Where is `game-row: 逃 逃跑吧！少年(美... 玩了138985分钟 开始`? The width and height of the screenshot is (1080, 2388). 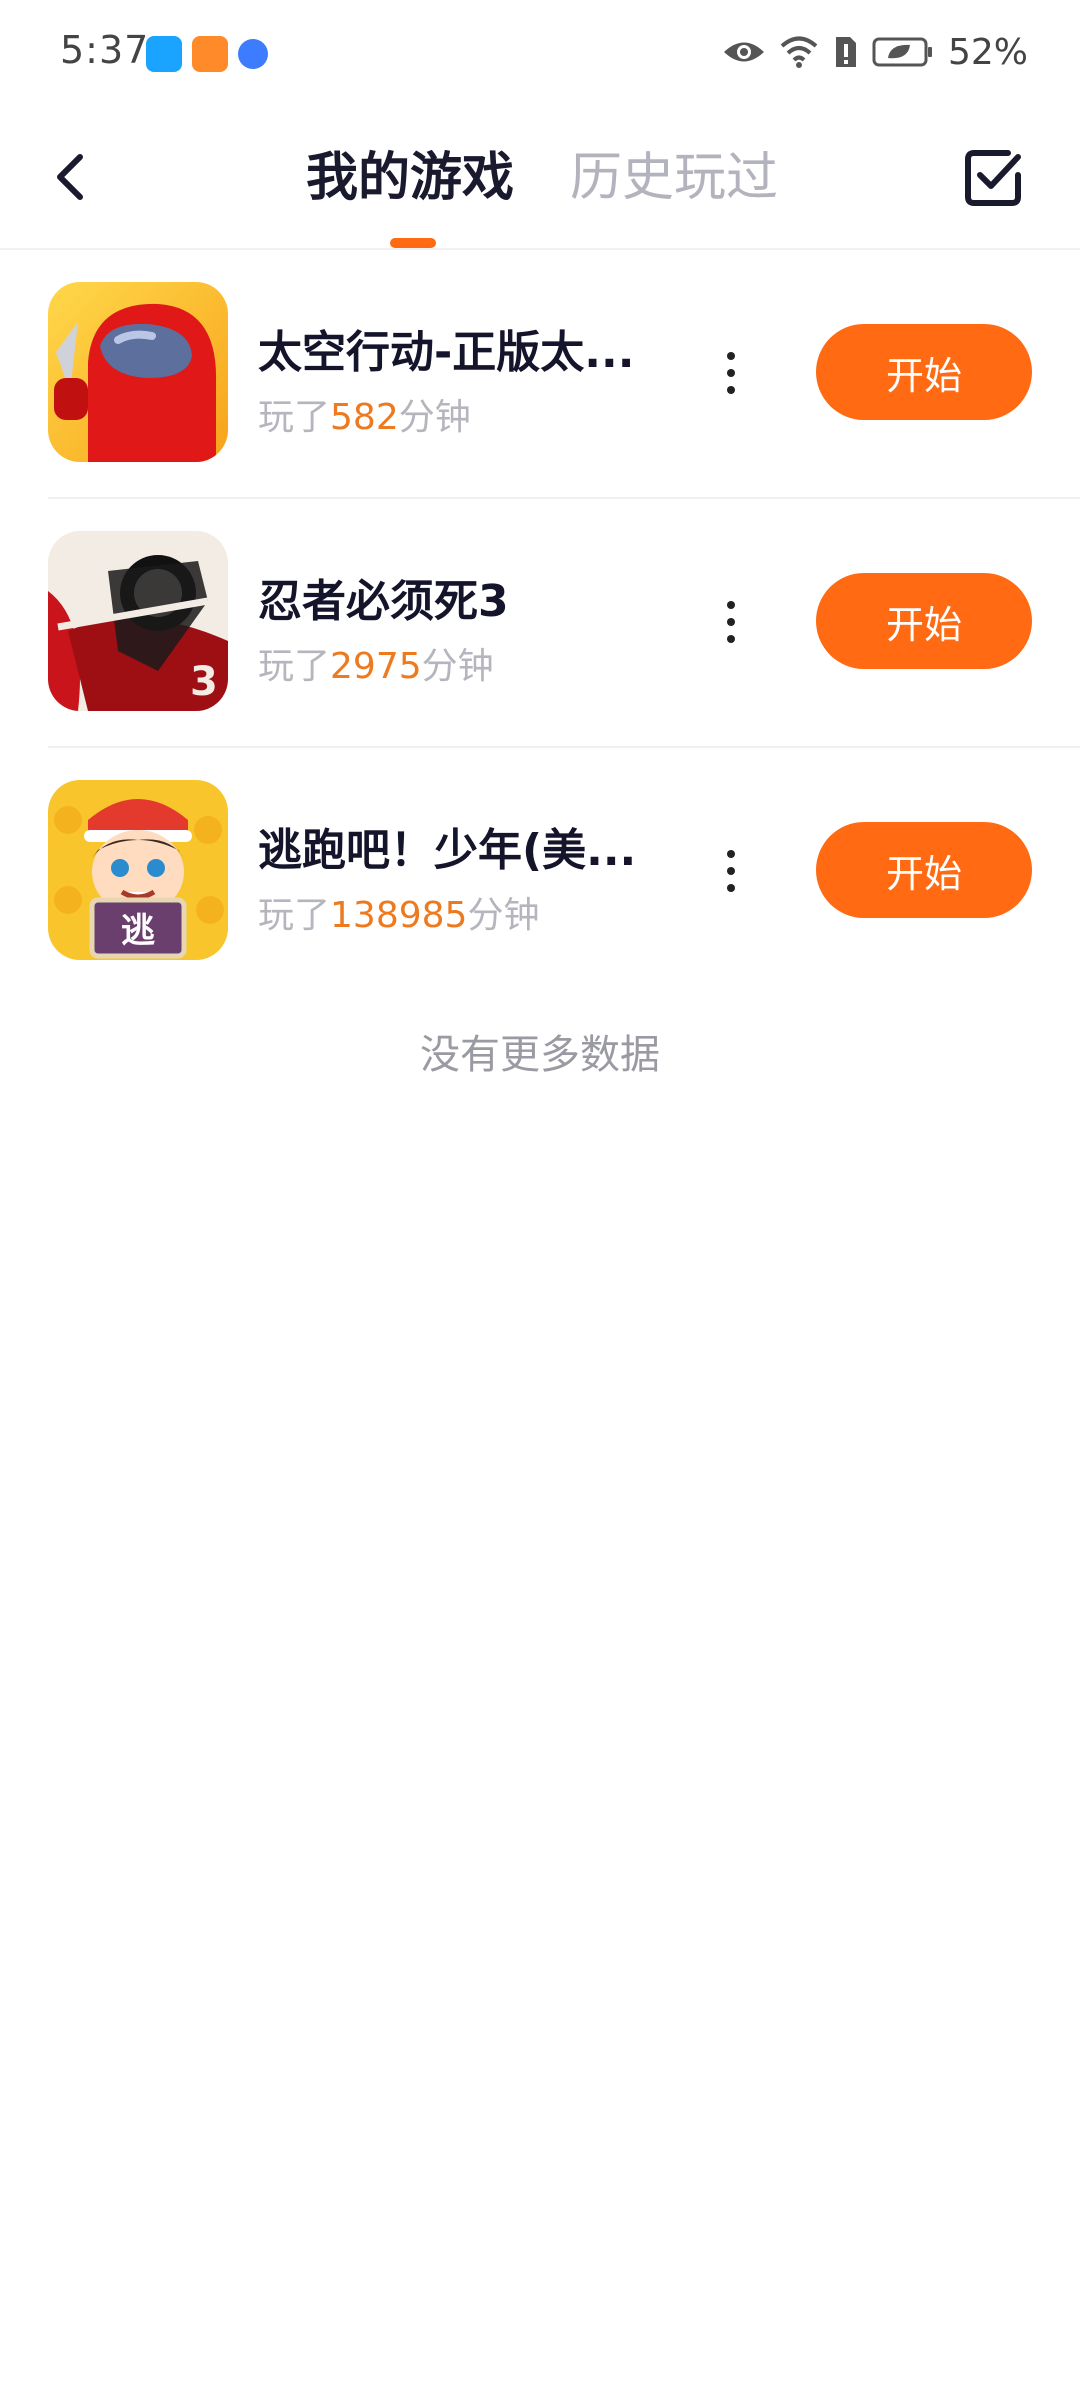
game-row: 逃 逃跑吧！少年(美... 玩了138985分钟 开始 is located at coordinates (540, 872).